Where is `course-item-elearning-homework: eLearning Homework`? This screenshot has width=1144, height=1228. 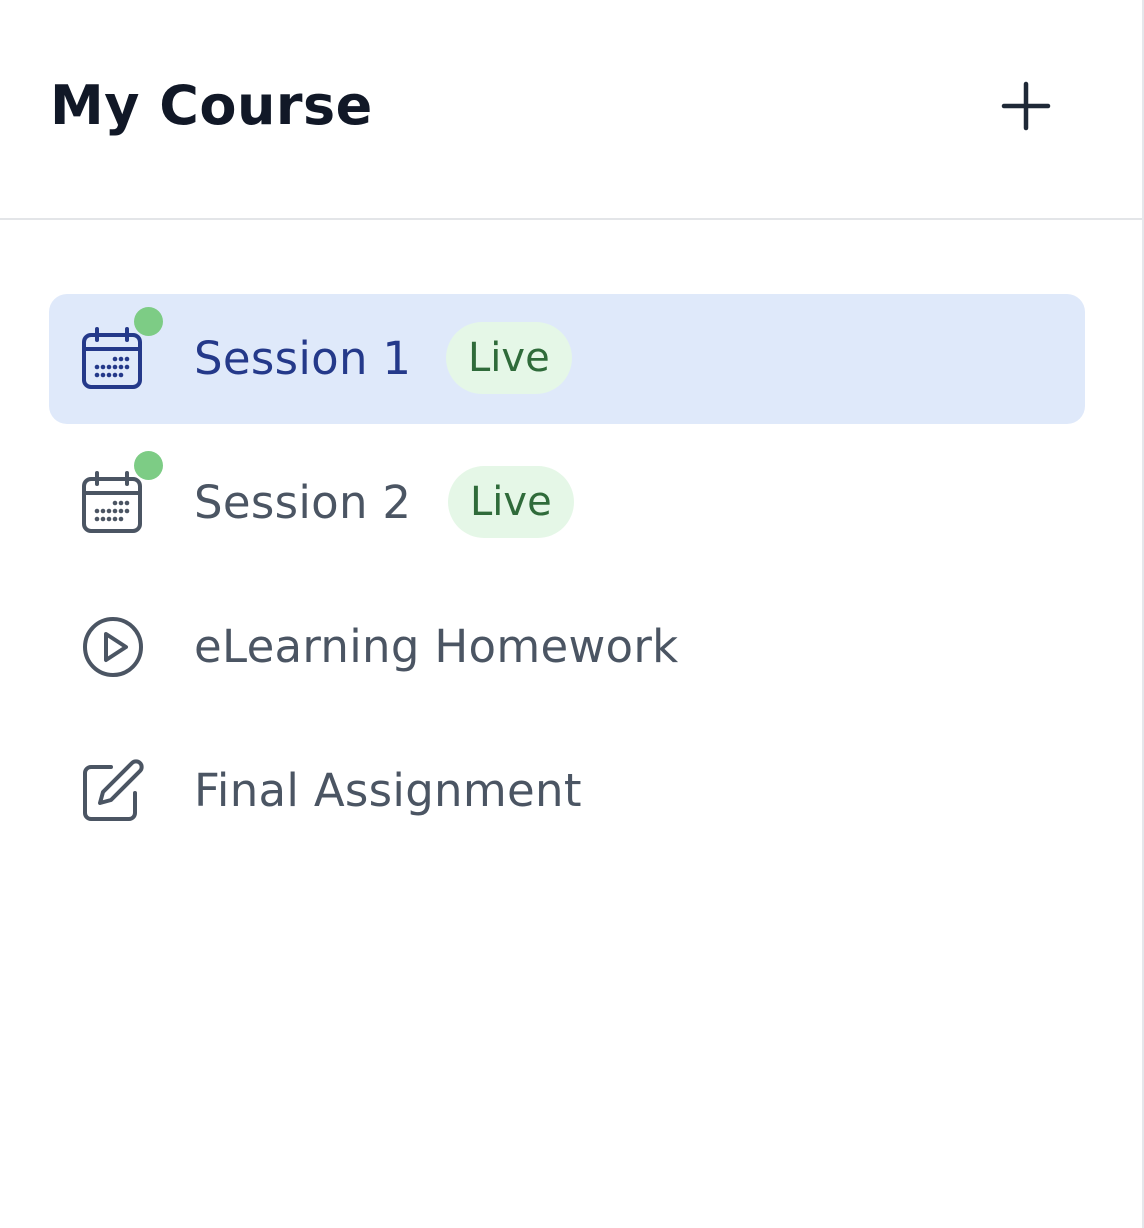 course-item-elearning-homework: eLearning Homework is located at coordinates (567, 647).